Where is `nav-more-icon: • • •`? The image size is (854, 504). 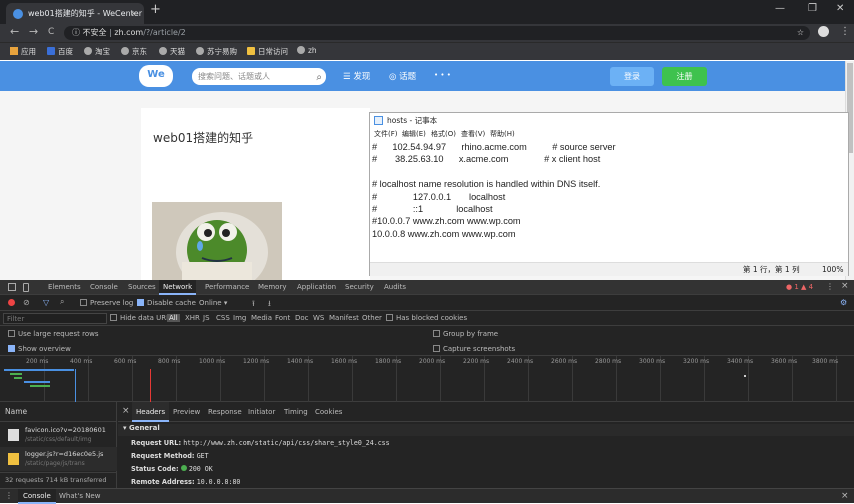 nav-more-icon: • • • is located at coordinates (442, 75).